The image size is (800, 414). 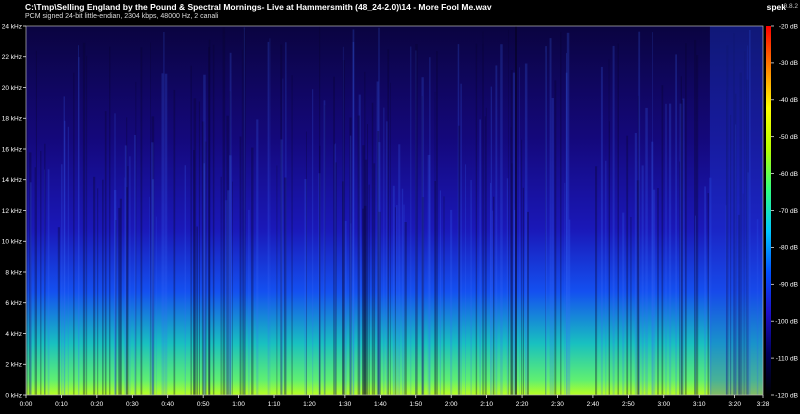 What do you see at coordinates (380, 404) in the screenshot?
I see `x-tick-label: 1:40` at bounding box center [380, 404].